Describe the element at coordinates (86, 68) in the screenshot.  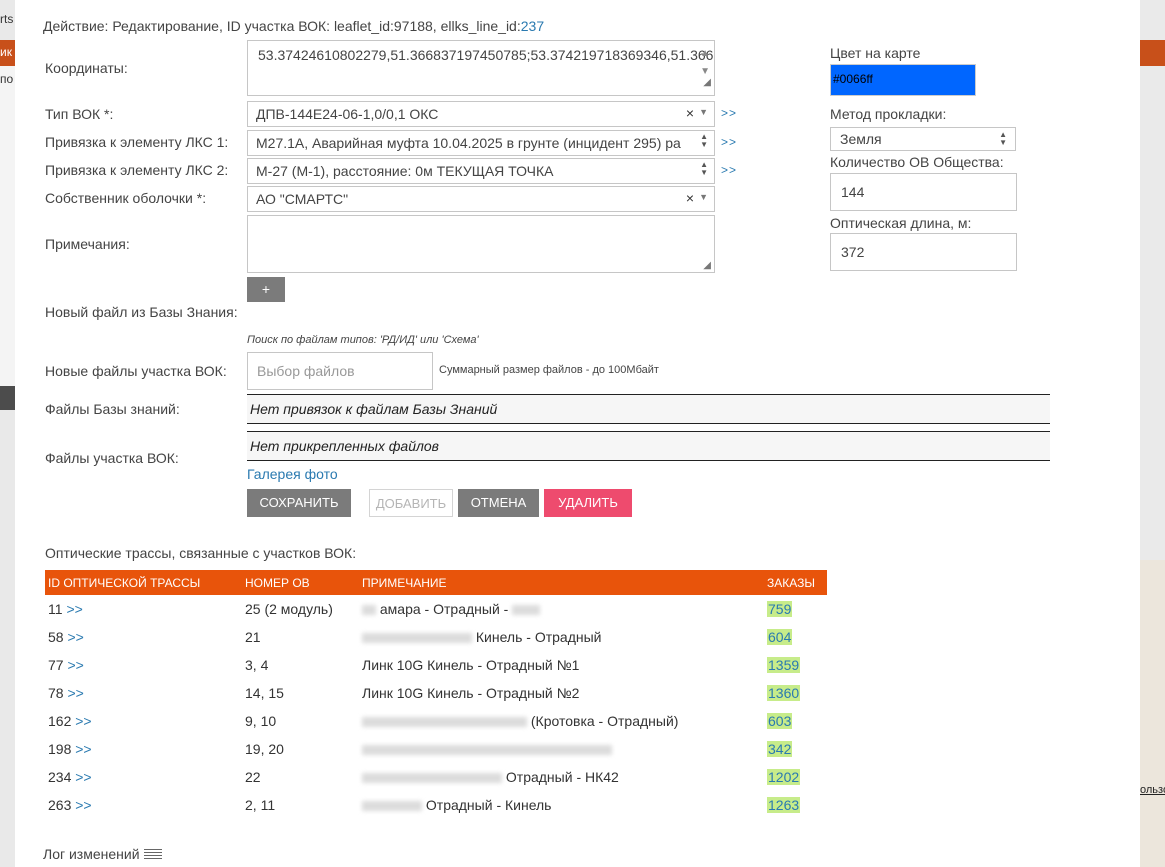
I see `coords-label: Координаты:` at that location.